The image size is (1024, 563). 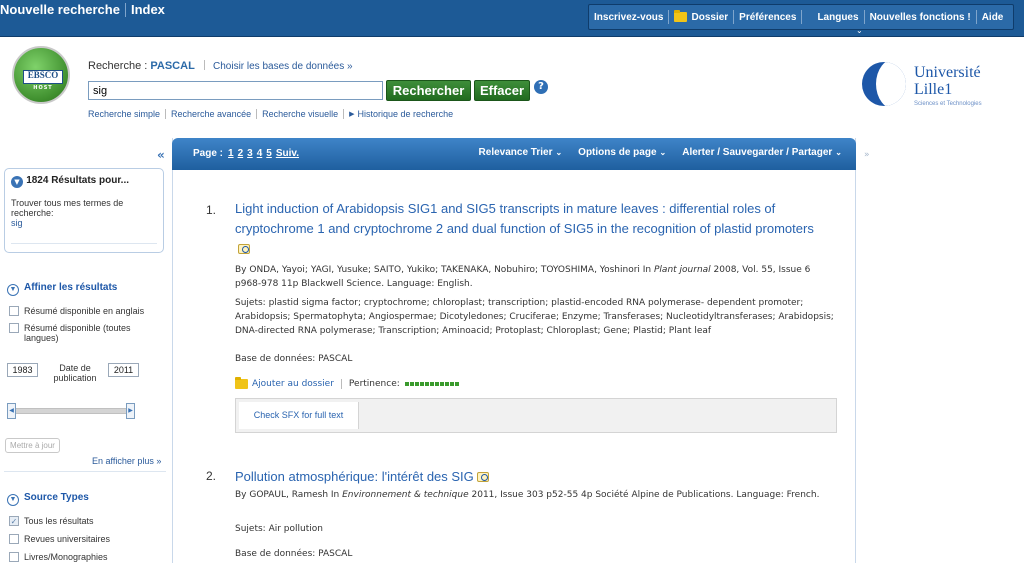 I want to click on date-from-field: 1983, so click(x=22, y=370).